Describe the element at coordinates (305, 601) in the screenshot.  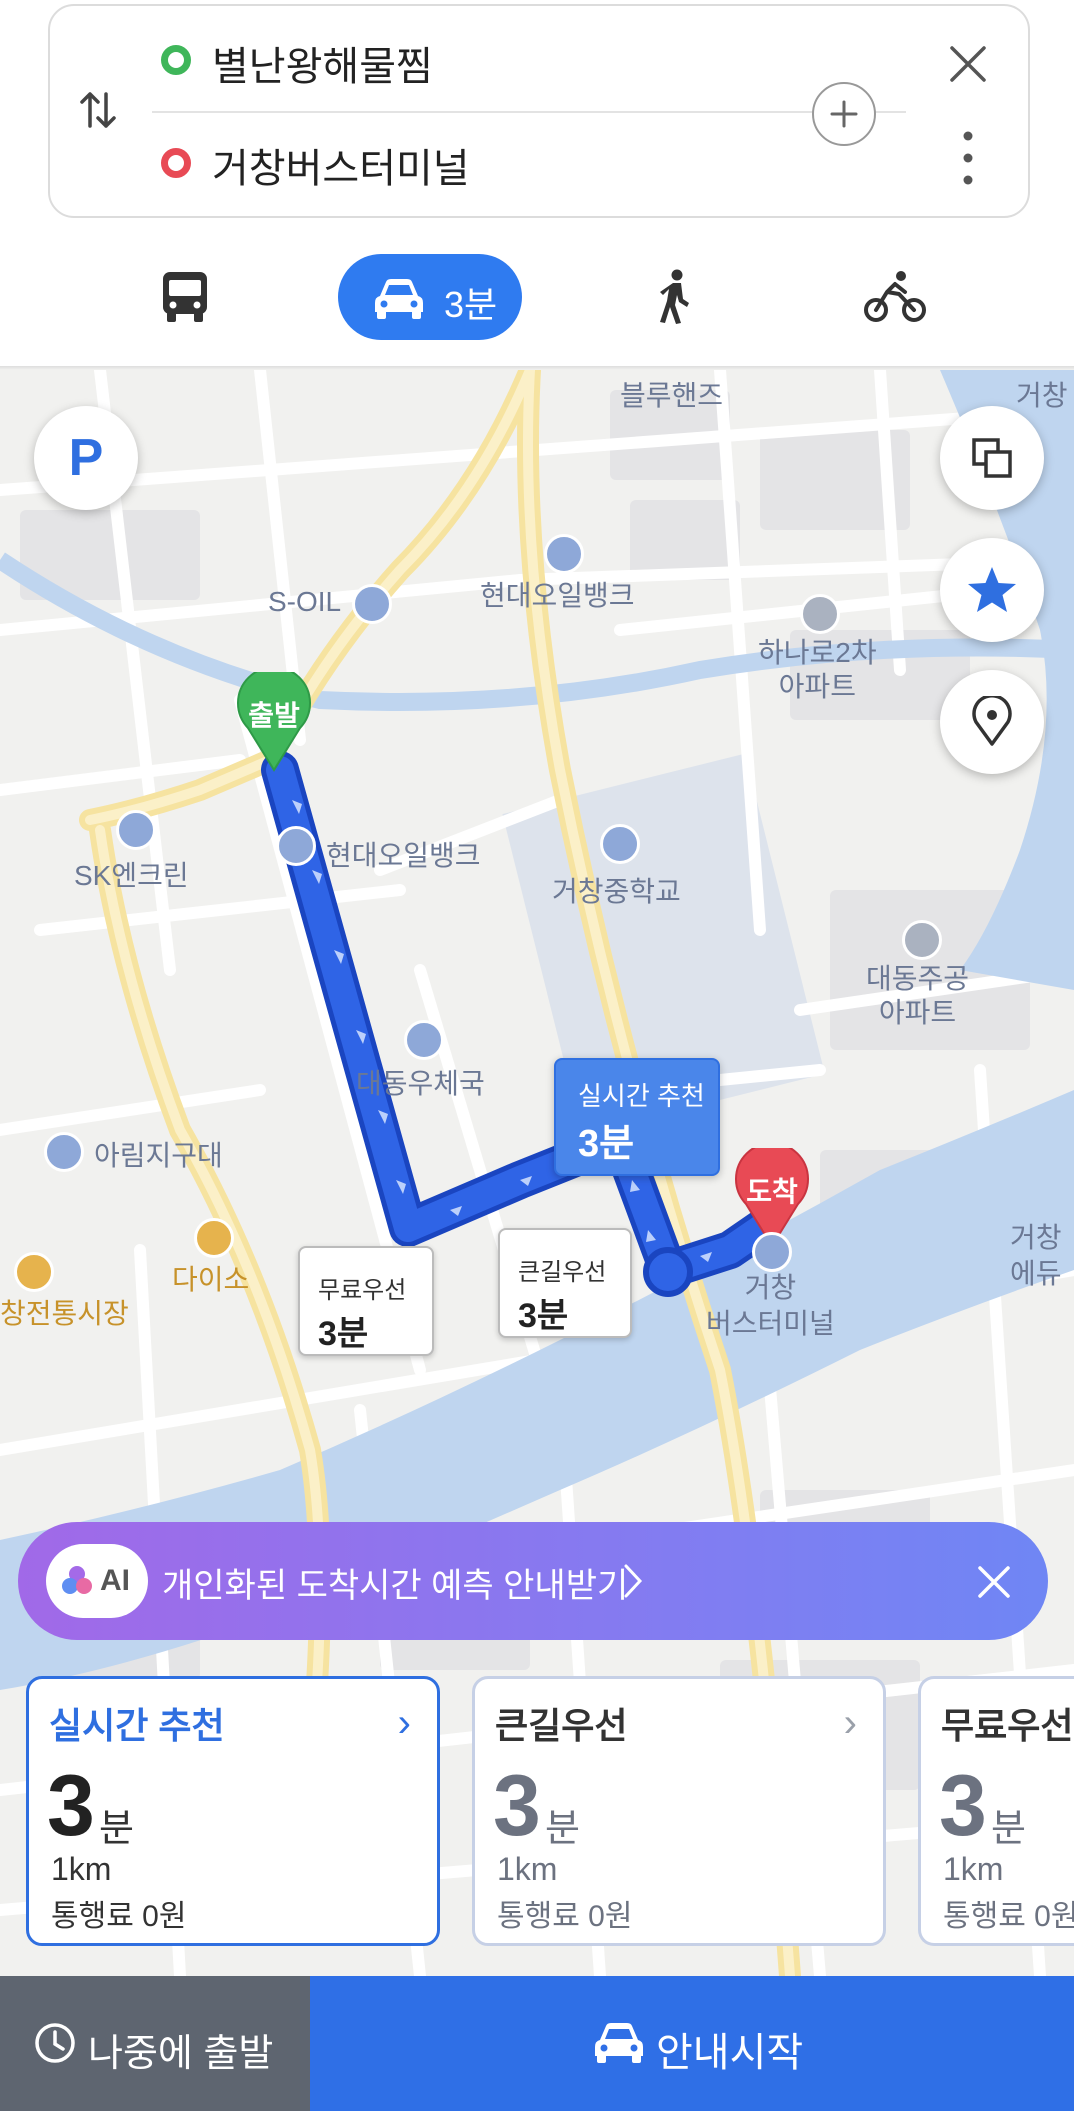
I see `map-label-s-oil: S-OIL` at that location.